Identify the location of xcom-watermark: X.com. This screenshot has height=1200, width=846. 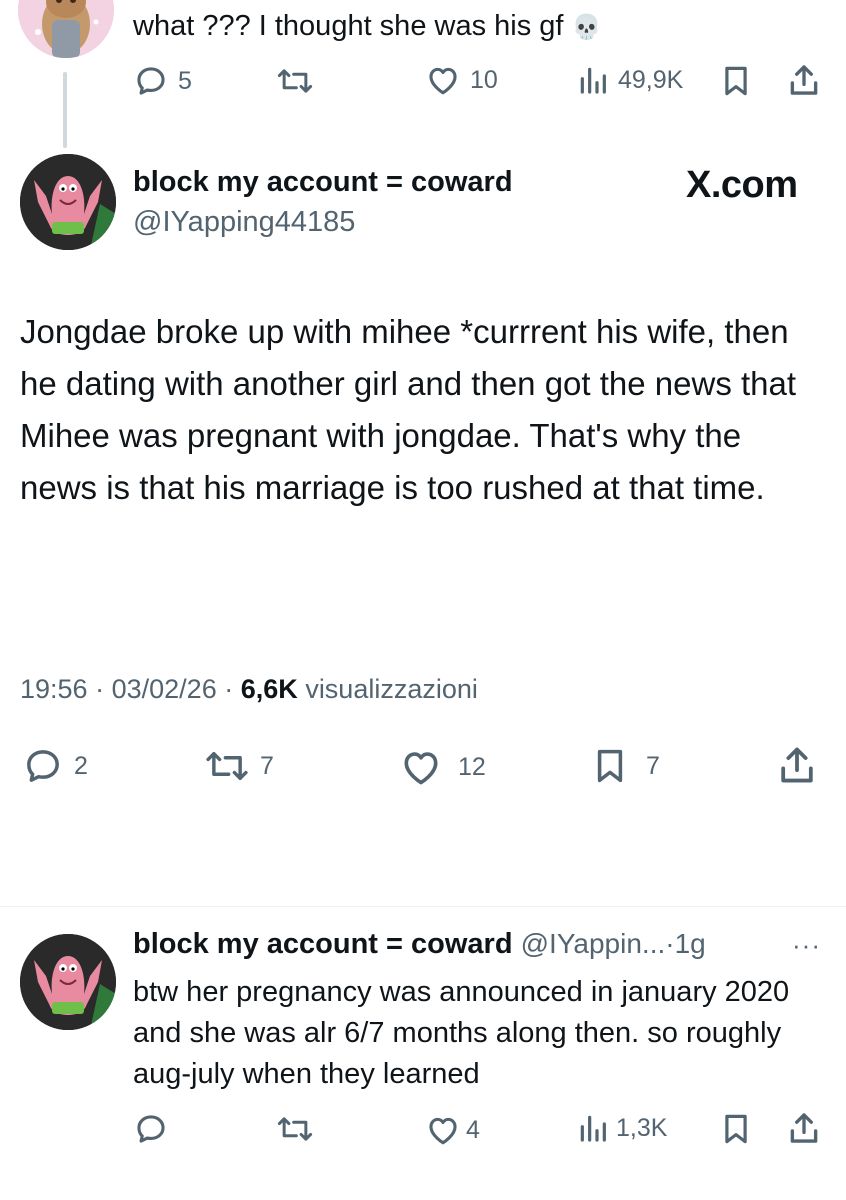
(742, 185).